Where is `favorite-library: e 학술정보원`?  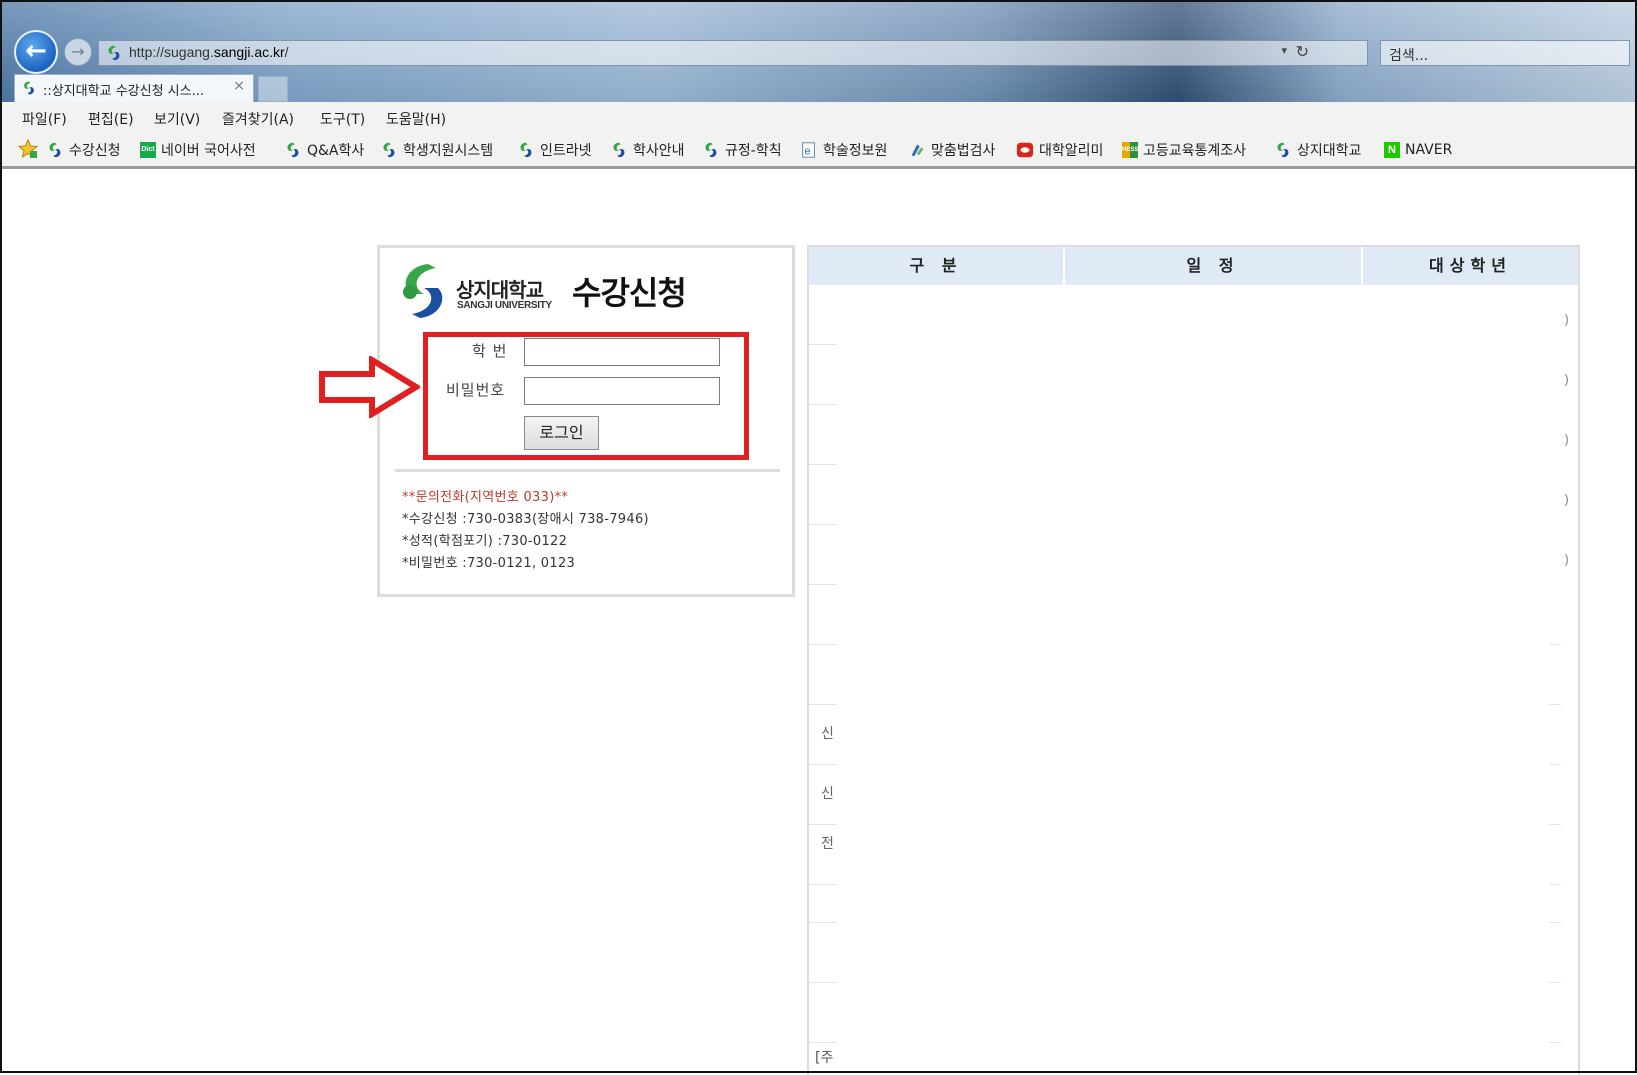 favorite-library: e 학술정보원 is located at coordinates (843, 150).